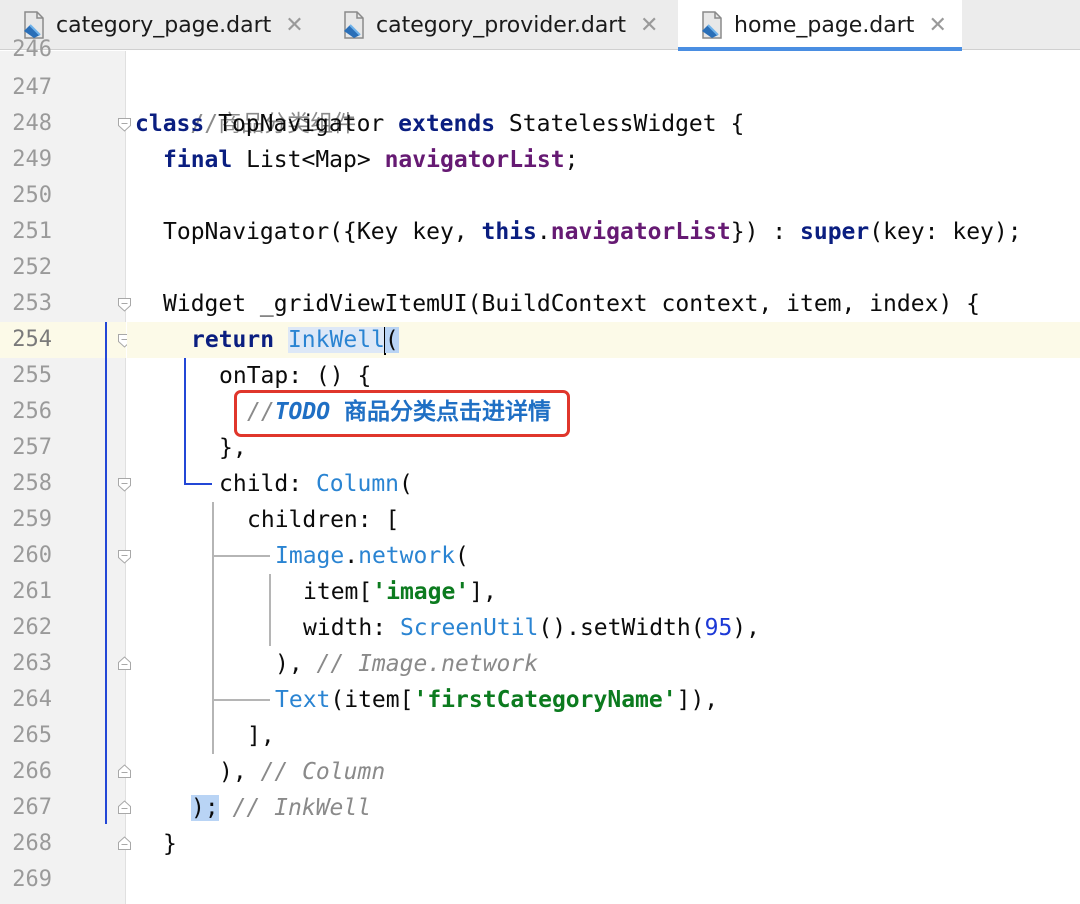 Image resolution: width=1080 pixels, height=904 pixels. What do you see at coordinates (205, 808) in the screenshot?
I see `code-text: );` at bounding box center [205, 808].